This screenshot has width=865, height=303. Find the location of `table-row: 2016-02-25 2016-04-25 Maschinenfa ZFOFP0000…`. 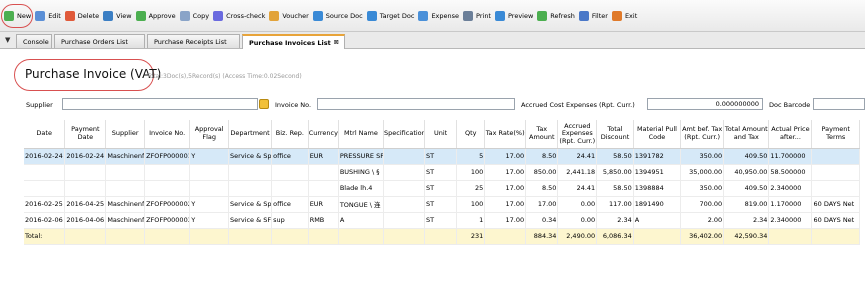

table-row: 2016-02-25 2016-04-25 Maschinenfa ZFOFP0000… is located at coordinates (442, 204).